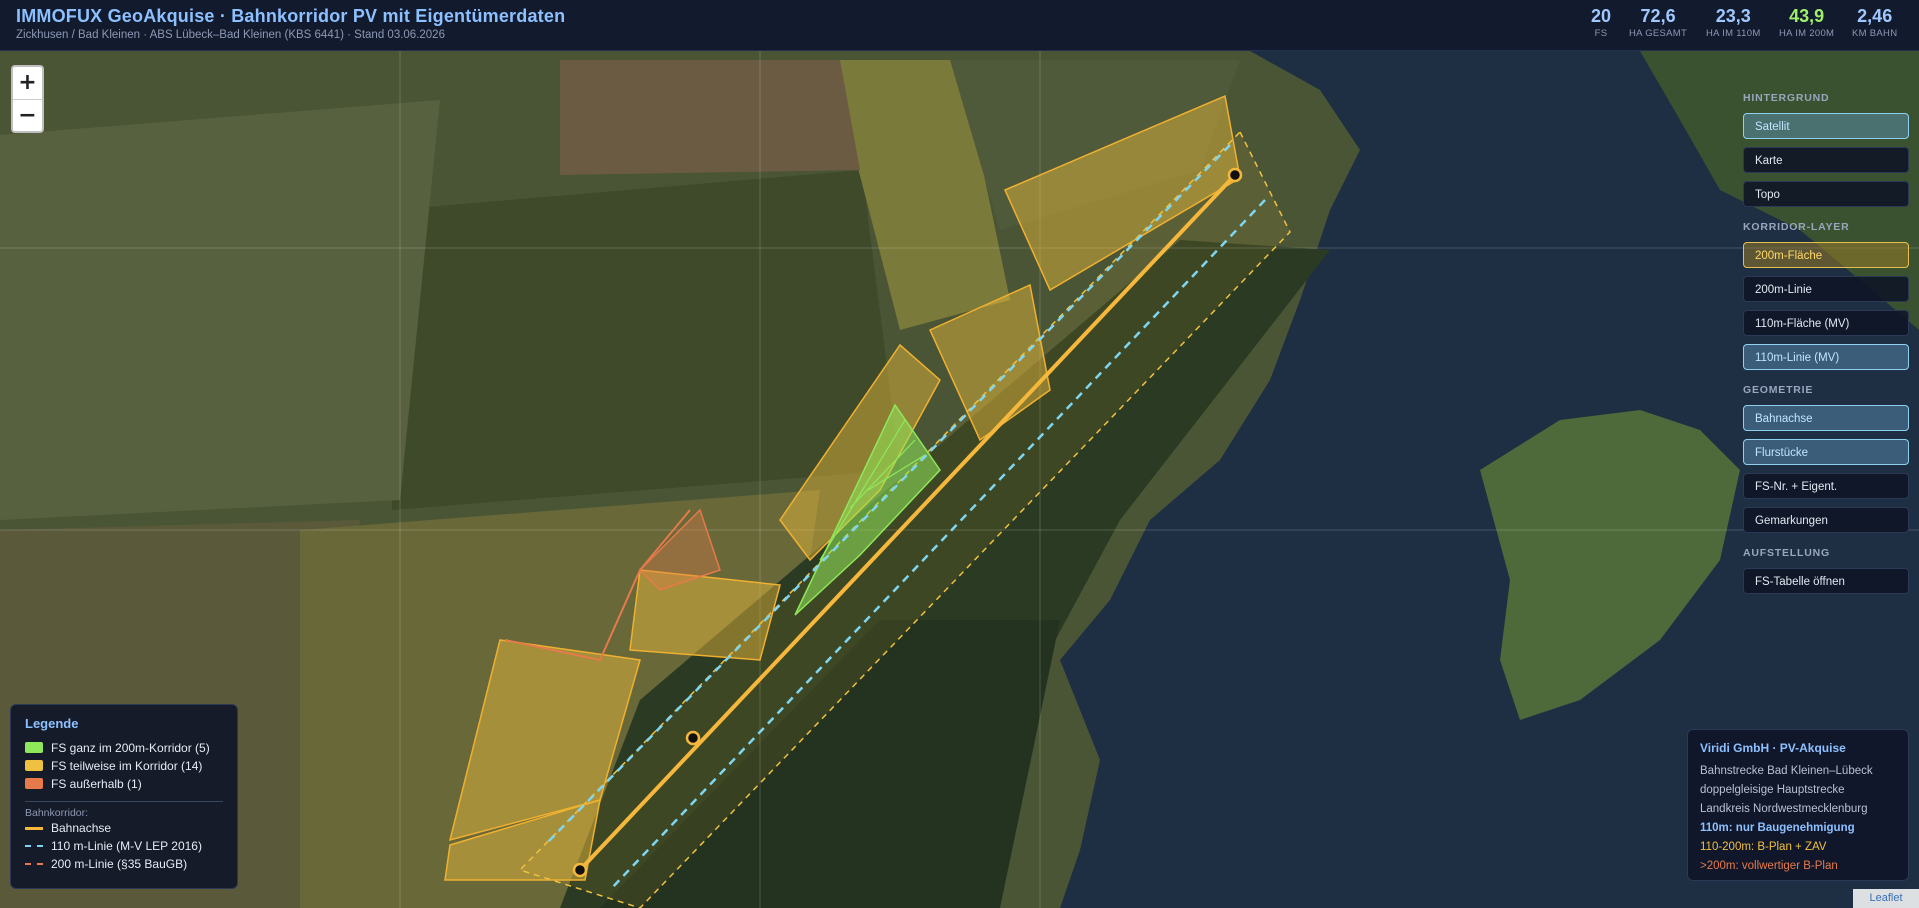 The width and height of the screenshot is (1919, 908). I want to click on open-parcel-table-button: FS-Tabelle öffnen, so click(1826, 581).